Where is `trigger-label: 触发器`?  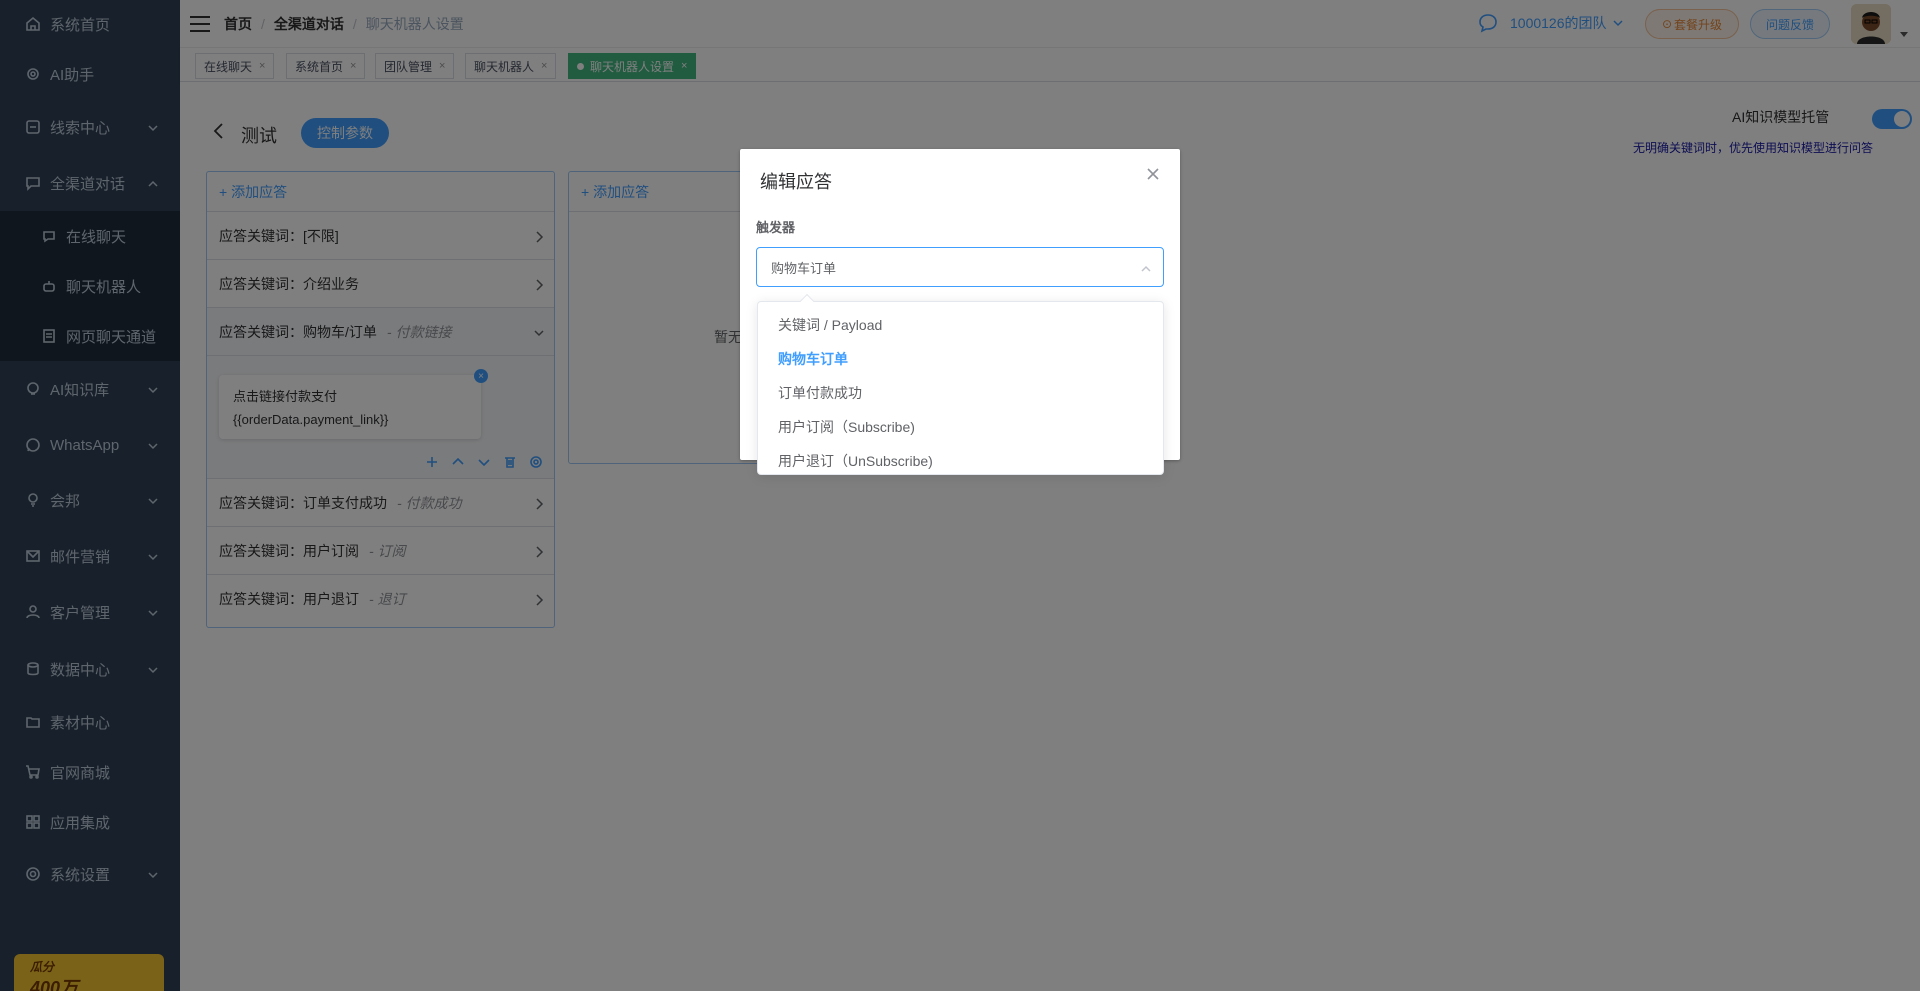 trigger-label: 触发器 is located at coordinates (776, 227).